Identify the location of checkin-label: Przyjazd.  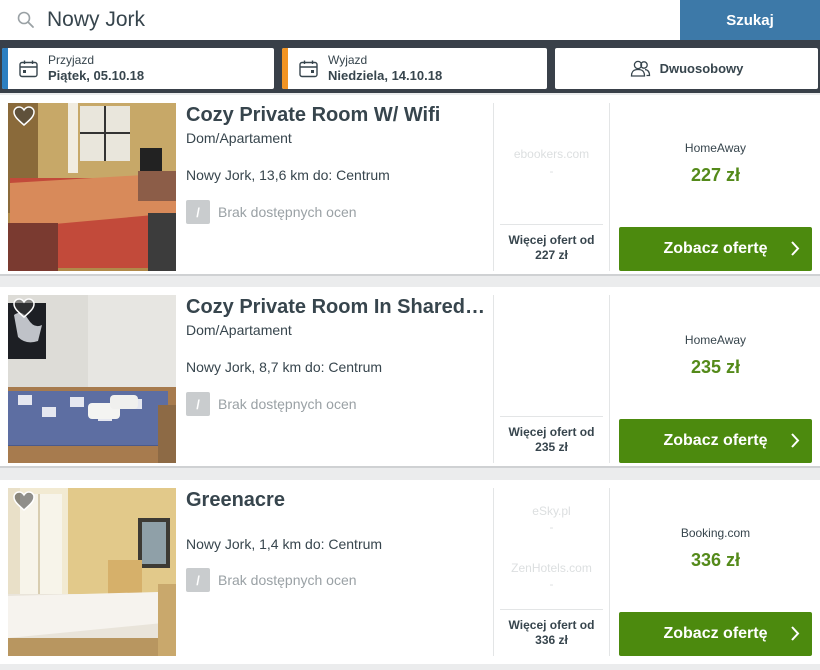
(71, 60).